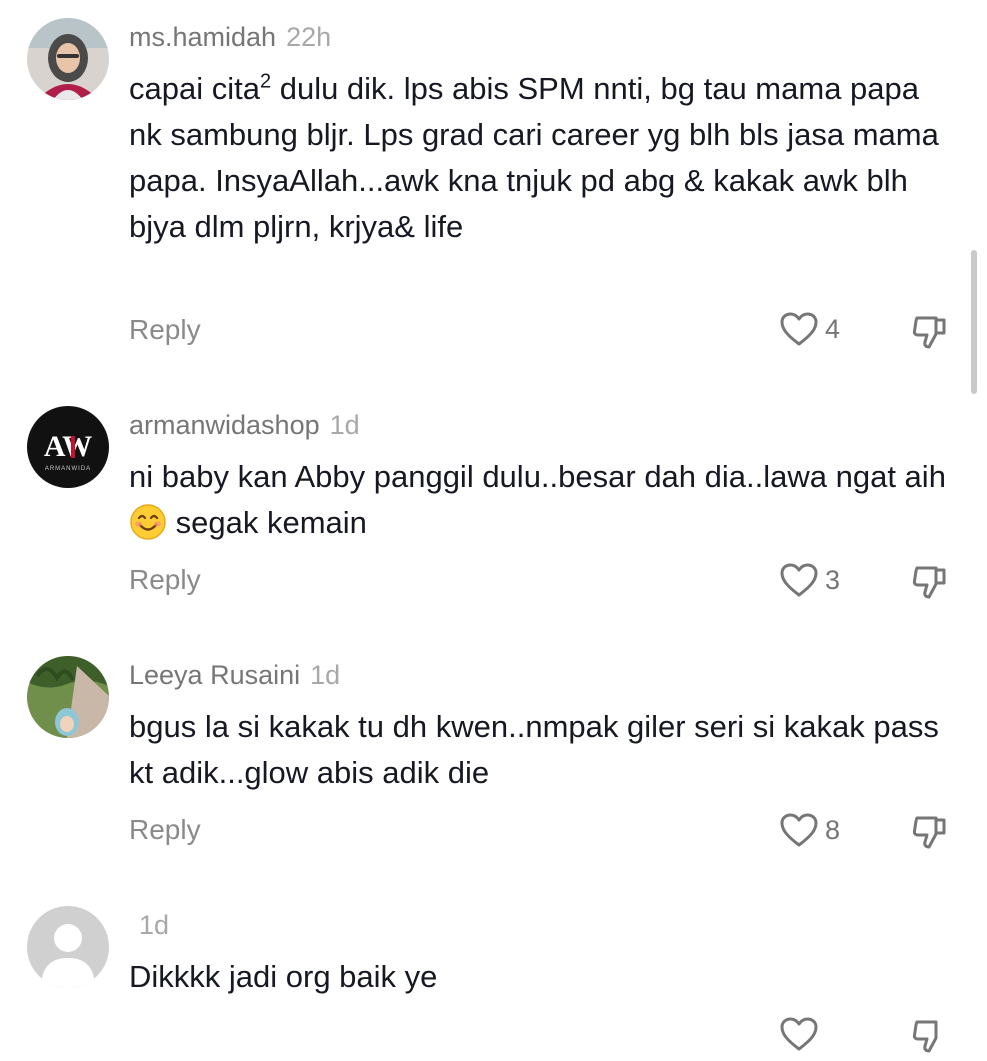 This screenshot has height=1061, width=987. I want to click on comment-username-row: ms.hamidah 22h, so click(230, 37).